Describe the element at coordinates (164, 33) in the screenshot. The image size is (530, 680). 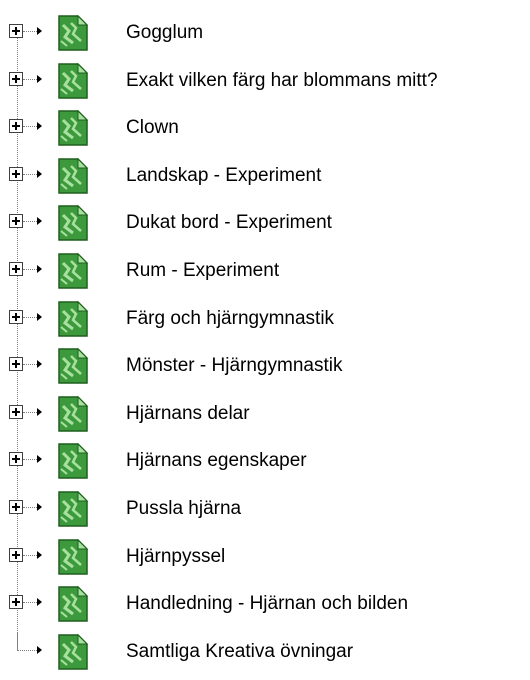
I see `tree-item-label: Gogglum` at that location.